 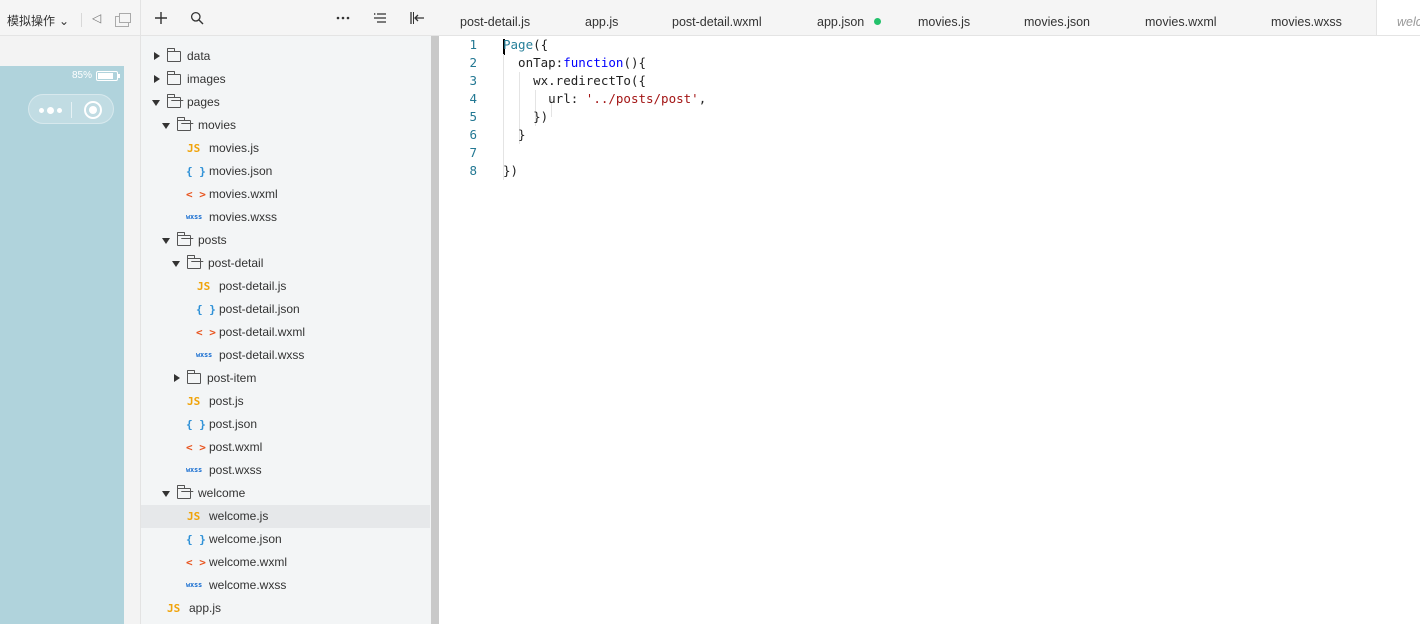 What do you see at coordinates (62, 345) in the screenshot?
I see `phone-screen: 85%` at bounding box center [62, 345].